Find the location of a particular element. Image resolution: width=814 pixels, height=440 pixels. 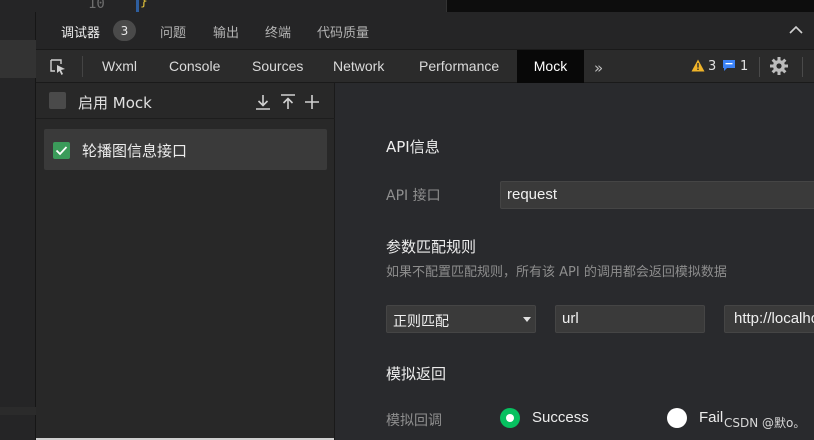

gear-icon is located at coordinates (779, 66).